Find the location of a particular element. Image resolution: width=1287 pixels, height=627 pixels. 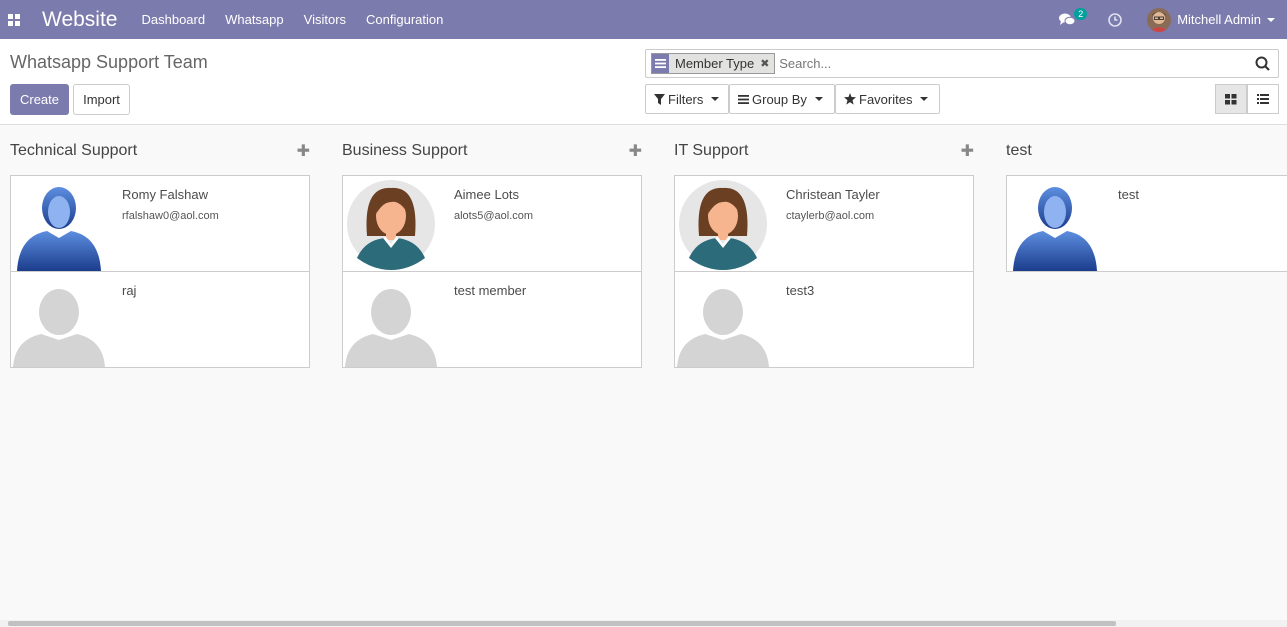

kanban-card: Christean Tayler ctaylerb@aol.com is located at coordinates (824, 223).